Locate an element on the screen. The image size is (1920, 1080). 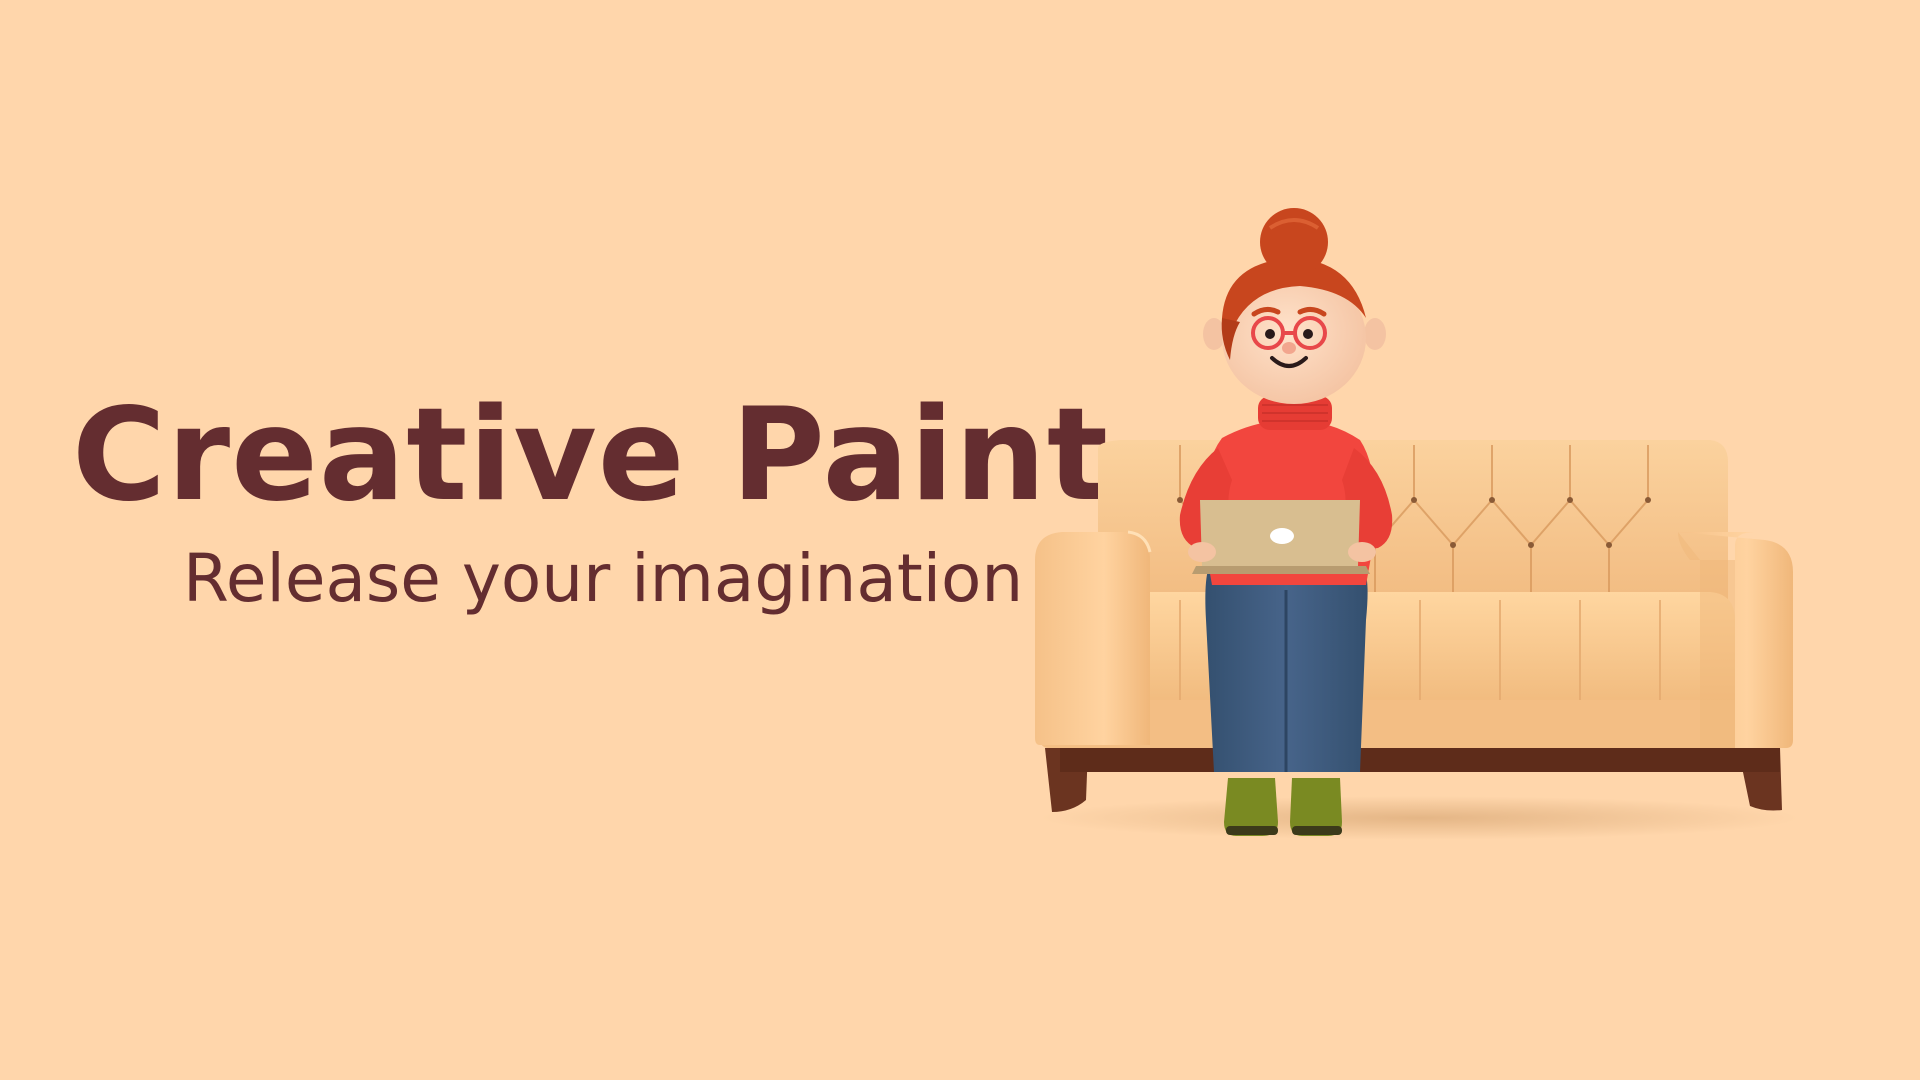
tagline: Release your imagination is located at coordinates (603, 578).